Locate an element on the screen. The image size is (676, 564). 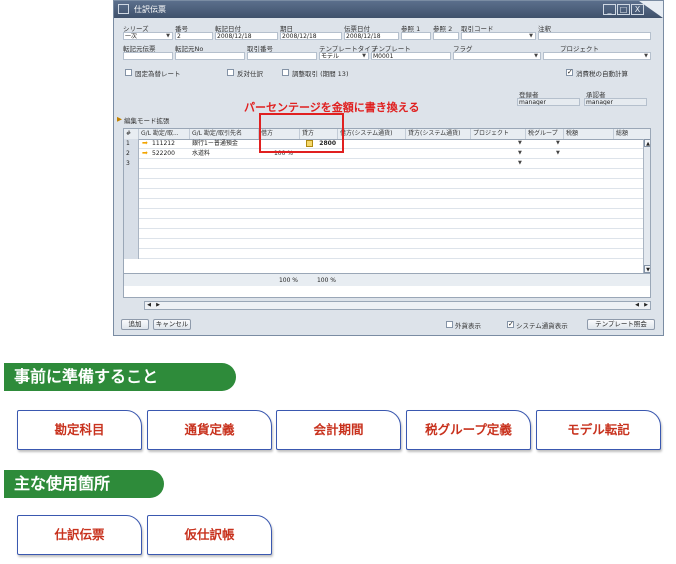
scroll-down-icon: ▼ is located at coordinates (647, 269).